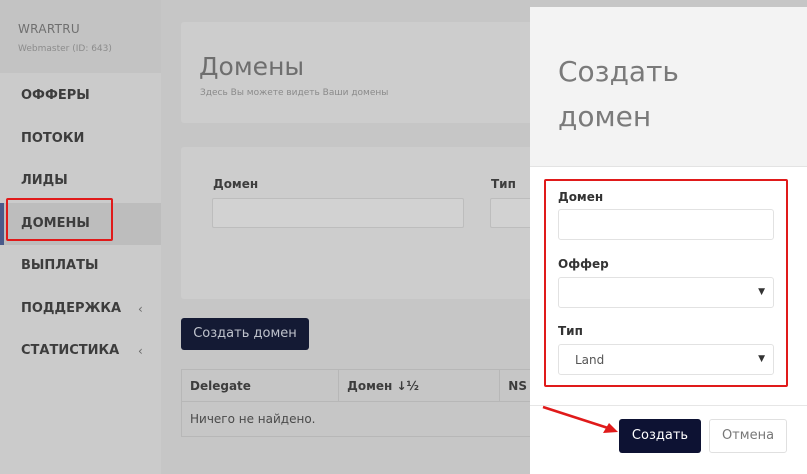  I want to click on domains-table: Delegate Домен ↓½ NS Ничего не найдено., so click(371, 403).